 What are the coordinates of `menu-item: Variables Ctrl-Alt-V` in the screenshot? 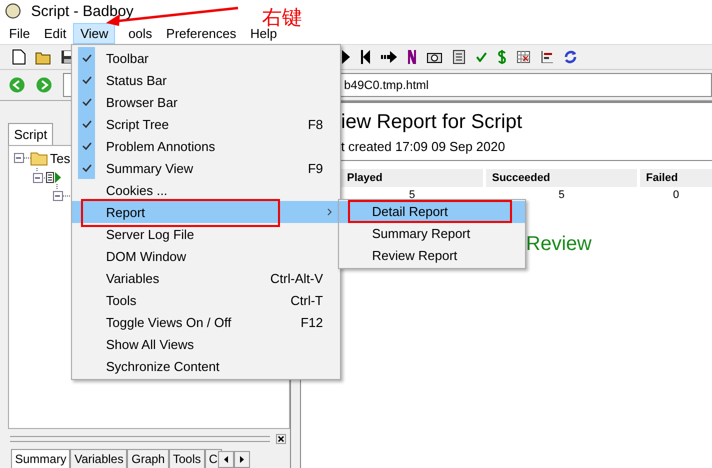 It's located at (206, 278).